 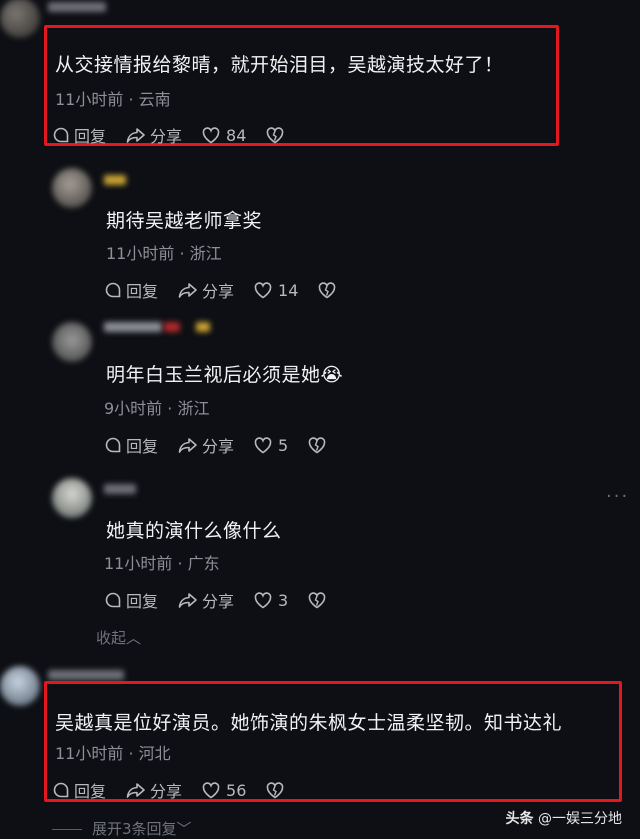 What do you see at coordinates (279, 65) in the screenshot?
I see `comment-text: 从交接情报给黎晴，就开始泪目，吴越演技太好了！` at bounding box center [279, 65].